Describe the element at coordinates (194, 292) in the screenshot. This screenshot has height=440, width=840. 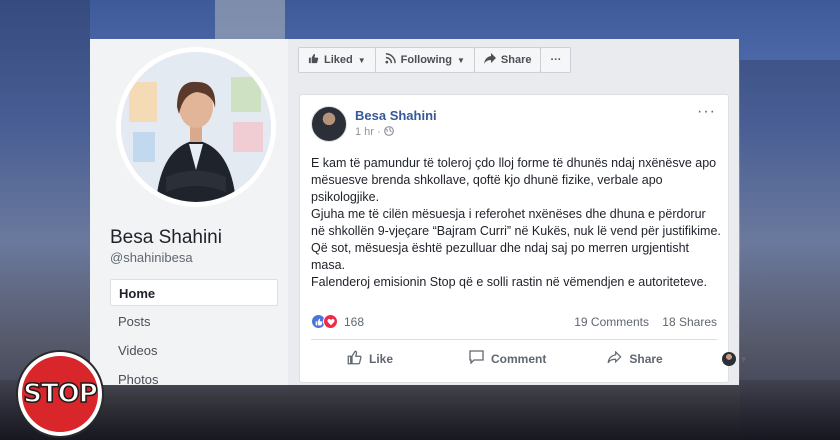
I see `nav-item-home: Home` at that location.